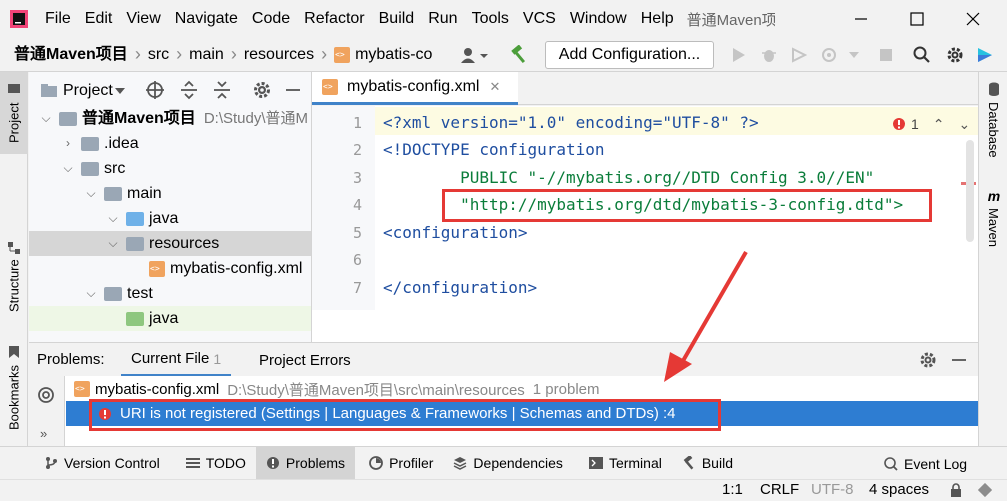 The width and height of the screenshot is (1007, 501). I want to click on structure-tool-tab: Structure, so click(14, 277).